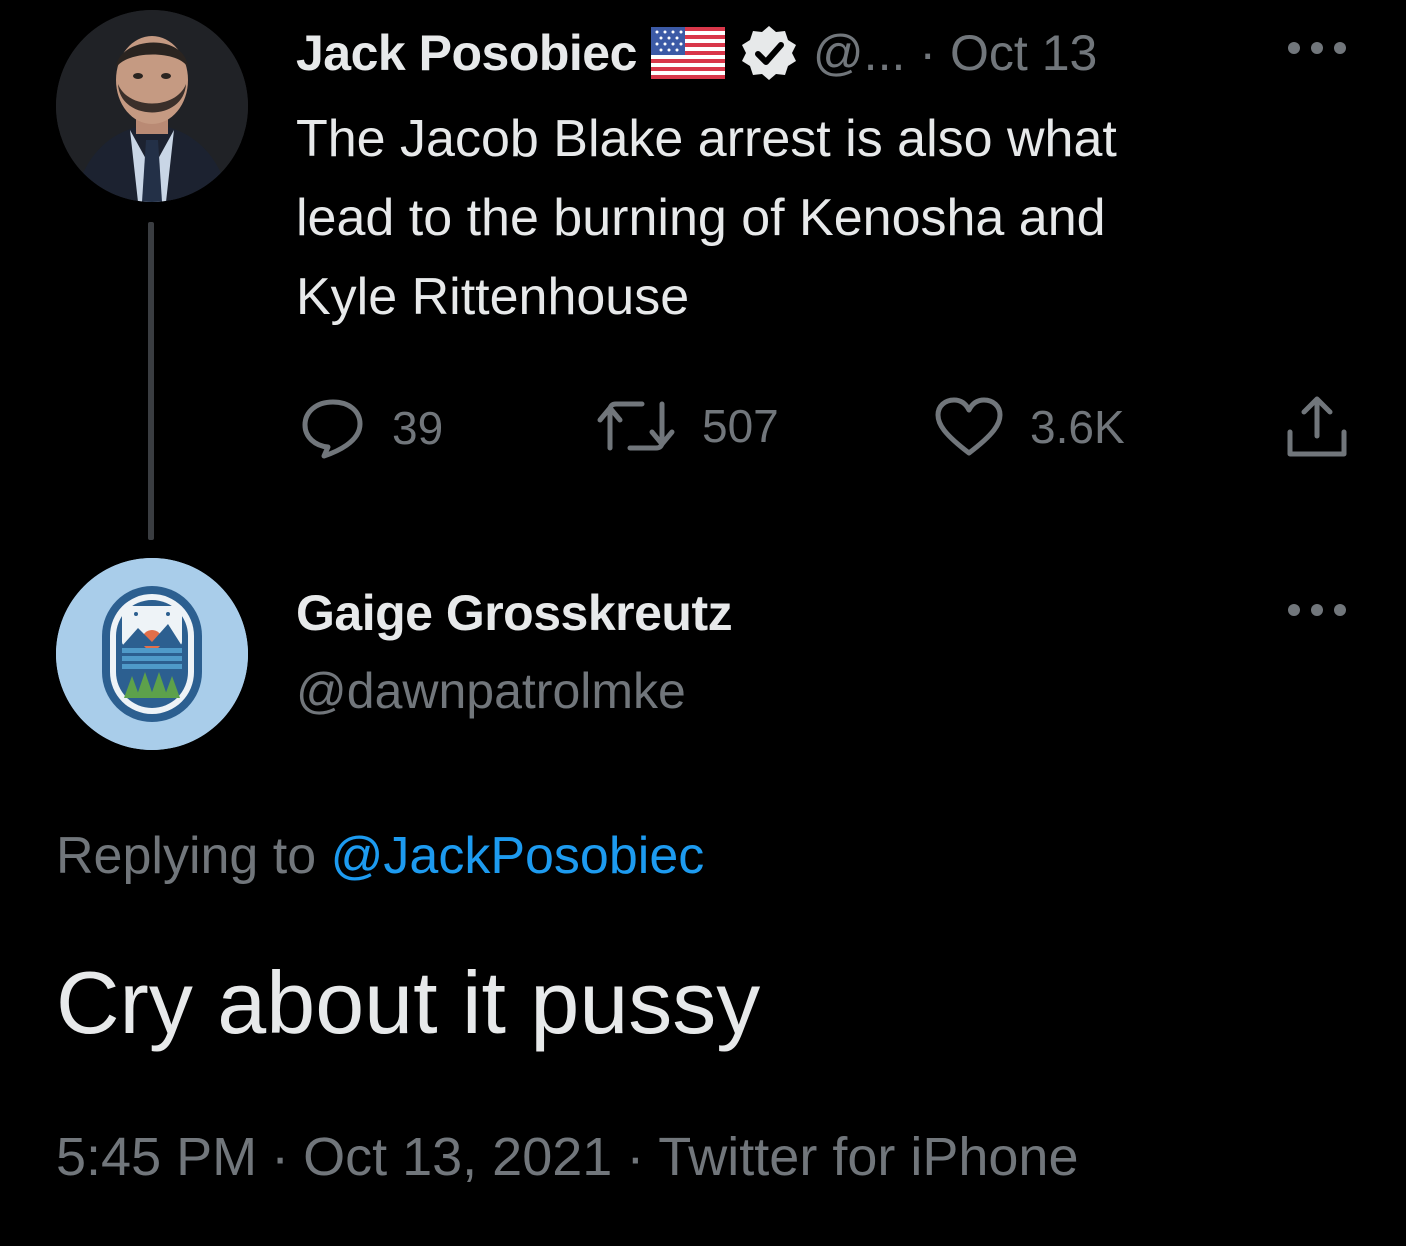  I want to click on parent-tweet-text-line: The Jacob Blake arrest is also what, so click(706, 139).